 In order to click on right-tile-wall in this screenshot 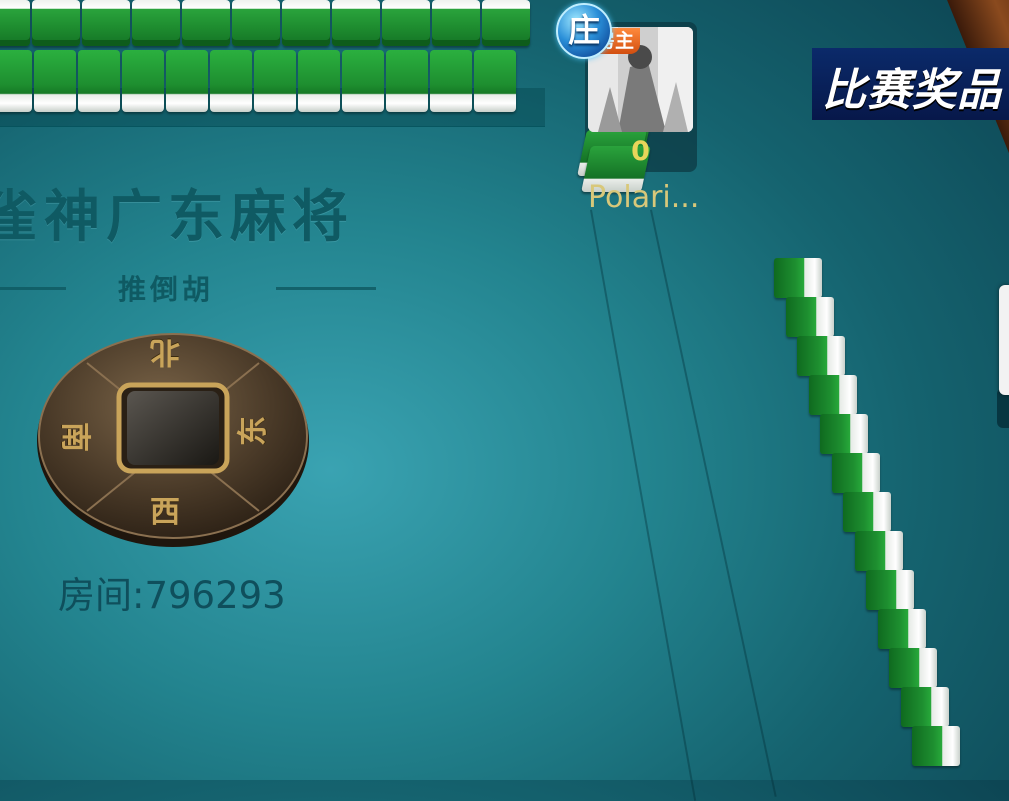, I will do `click(870, 528)`.